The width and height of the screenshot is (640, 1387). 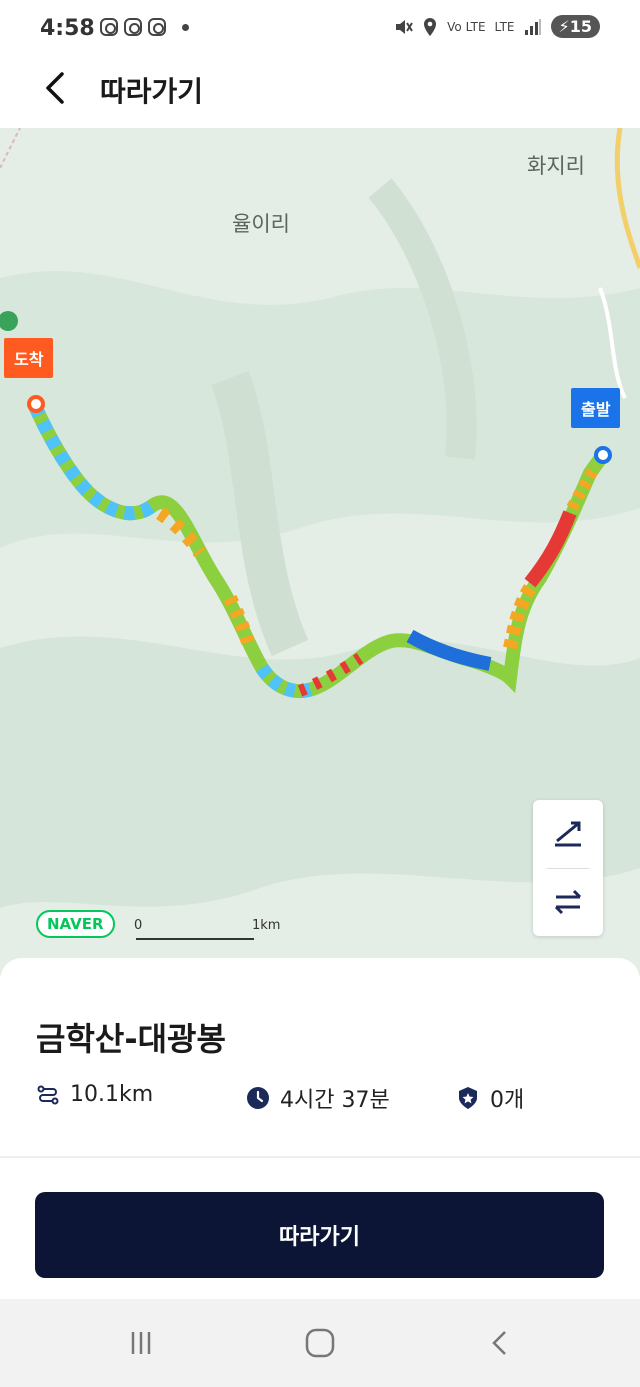 I want to click on route-icon, so click(x=48, y=1094).